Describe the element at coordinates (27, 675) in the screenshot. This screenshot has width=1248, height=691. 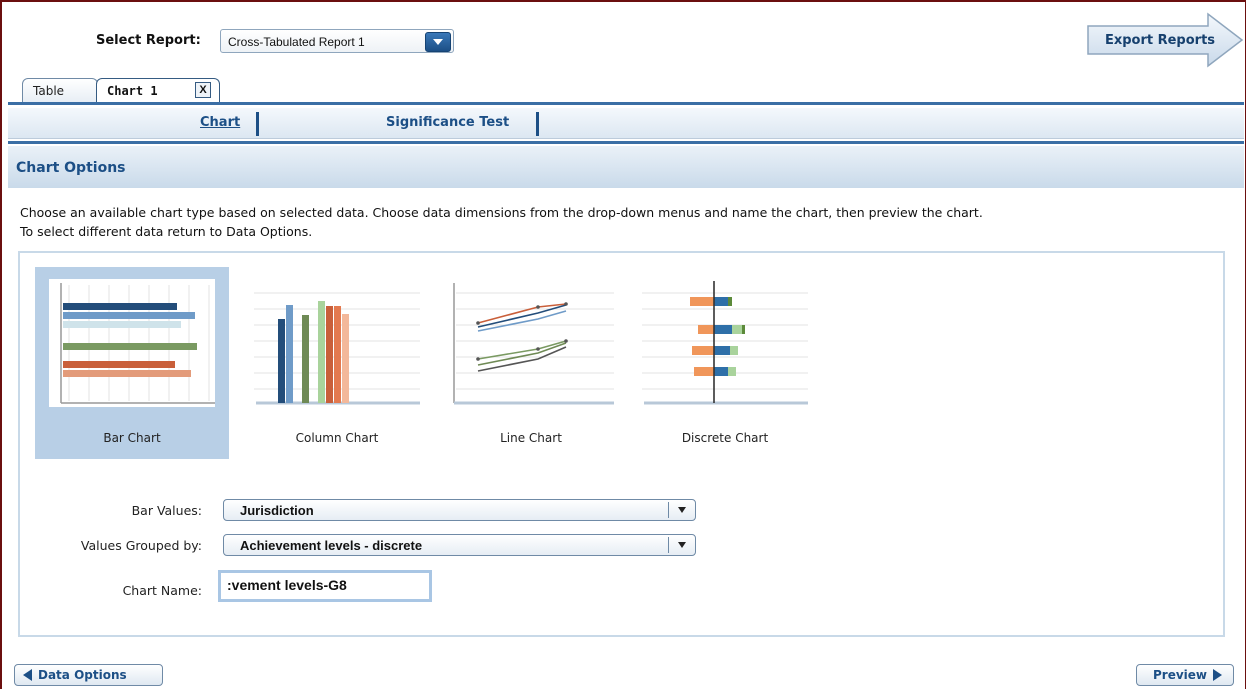
I see `arrow-left-icon` at that location.